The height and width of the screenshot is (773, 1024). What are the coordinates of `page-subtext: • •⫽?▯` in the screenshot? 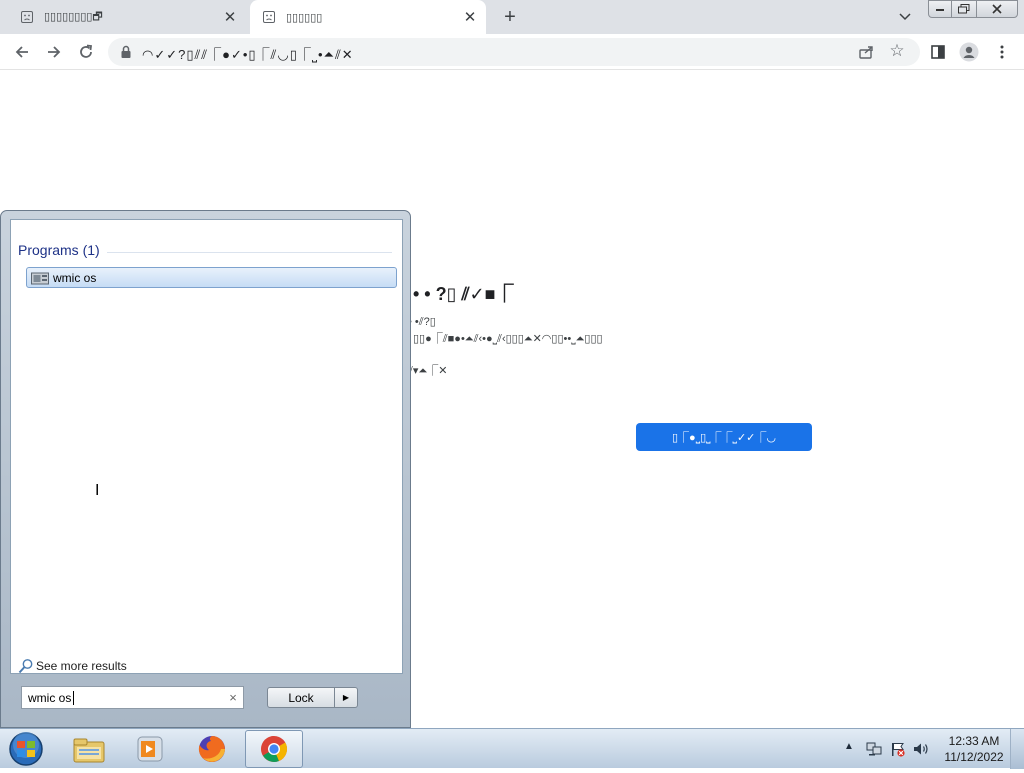 It's located at (422, 322).